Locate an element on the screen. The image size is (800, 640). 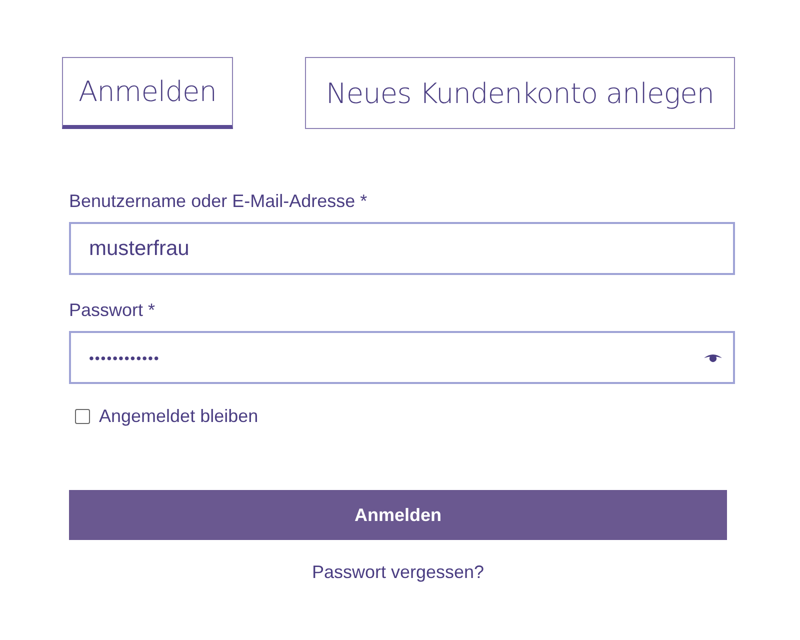
password-field: •••••••••••• is located at coordinates (402, 357).